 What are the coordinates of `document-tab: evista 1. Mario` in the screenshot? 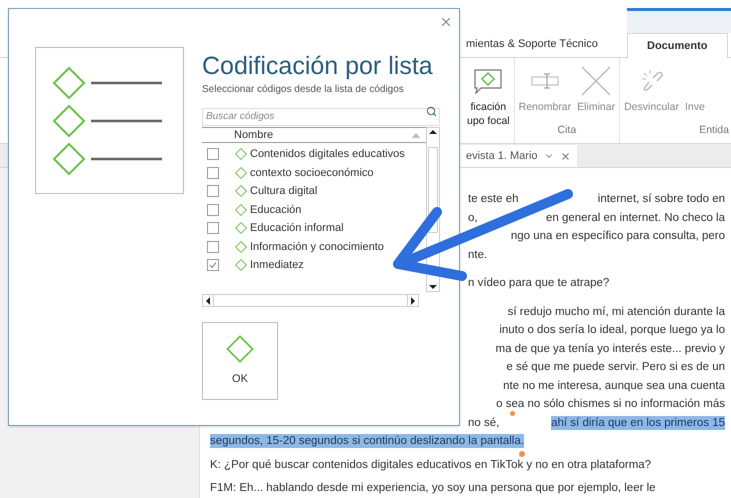 It's located at (518, 156).